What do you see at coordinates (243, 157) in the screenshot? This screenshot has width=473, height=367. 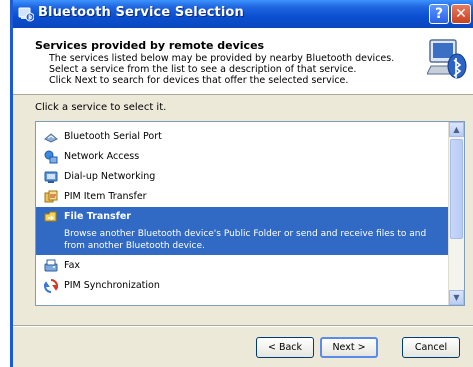 I see `list-item-network-access: Network Access` at bounding box center [243, 157].